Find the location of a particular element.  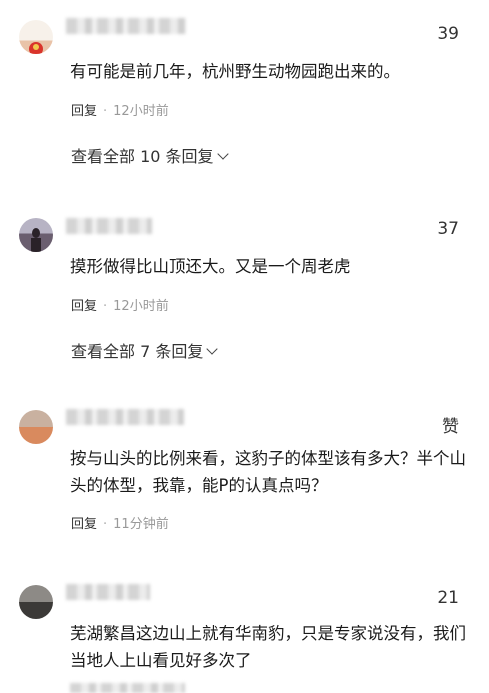

like-count: 37 is located at coordinates (448, 229).